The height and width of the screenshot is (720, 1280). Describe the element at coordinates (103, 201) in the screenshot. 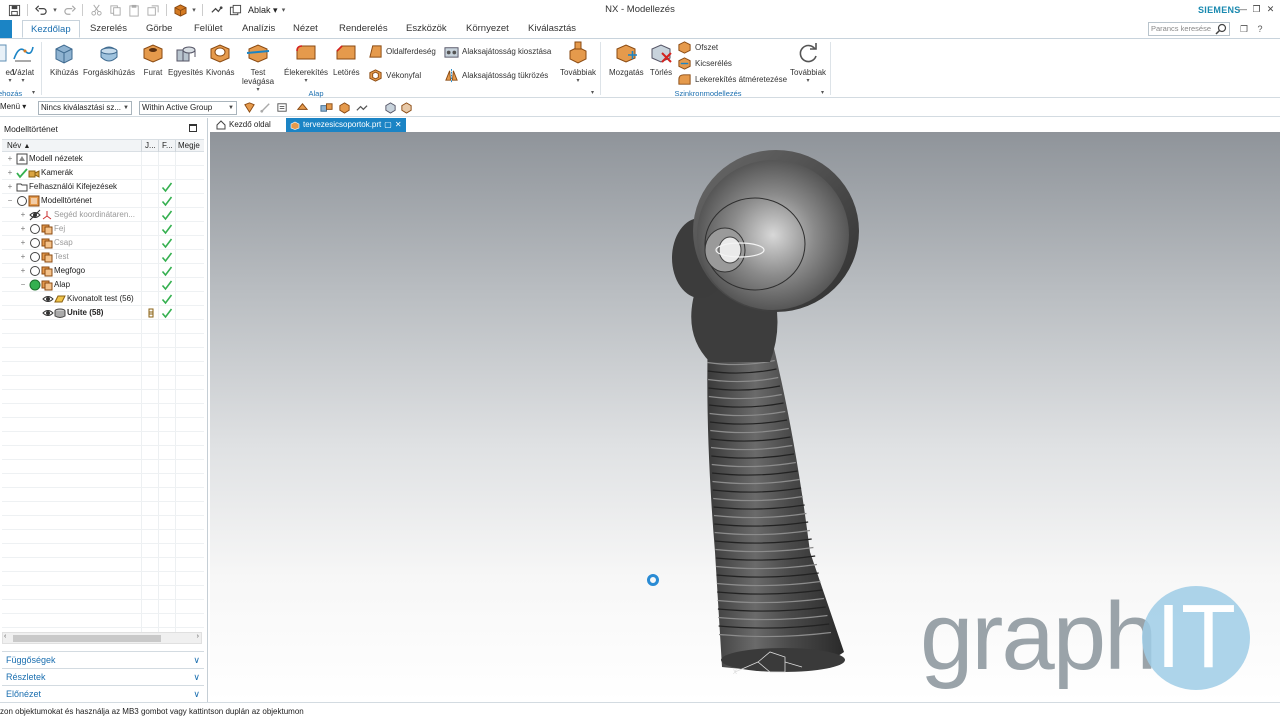

I see `tree-node-history: − Modelltörténet` at that location.